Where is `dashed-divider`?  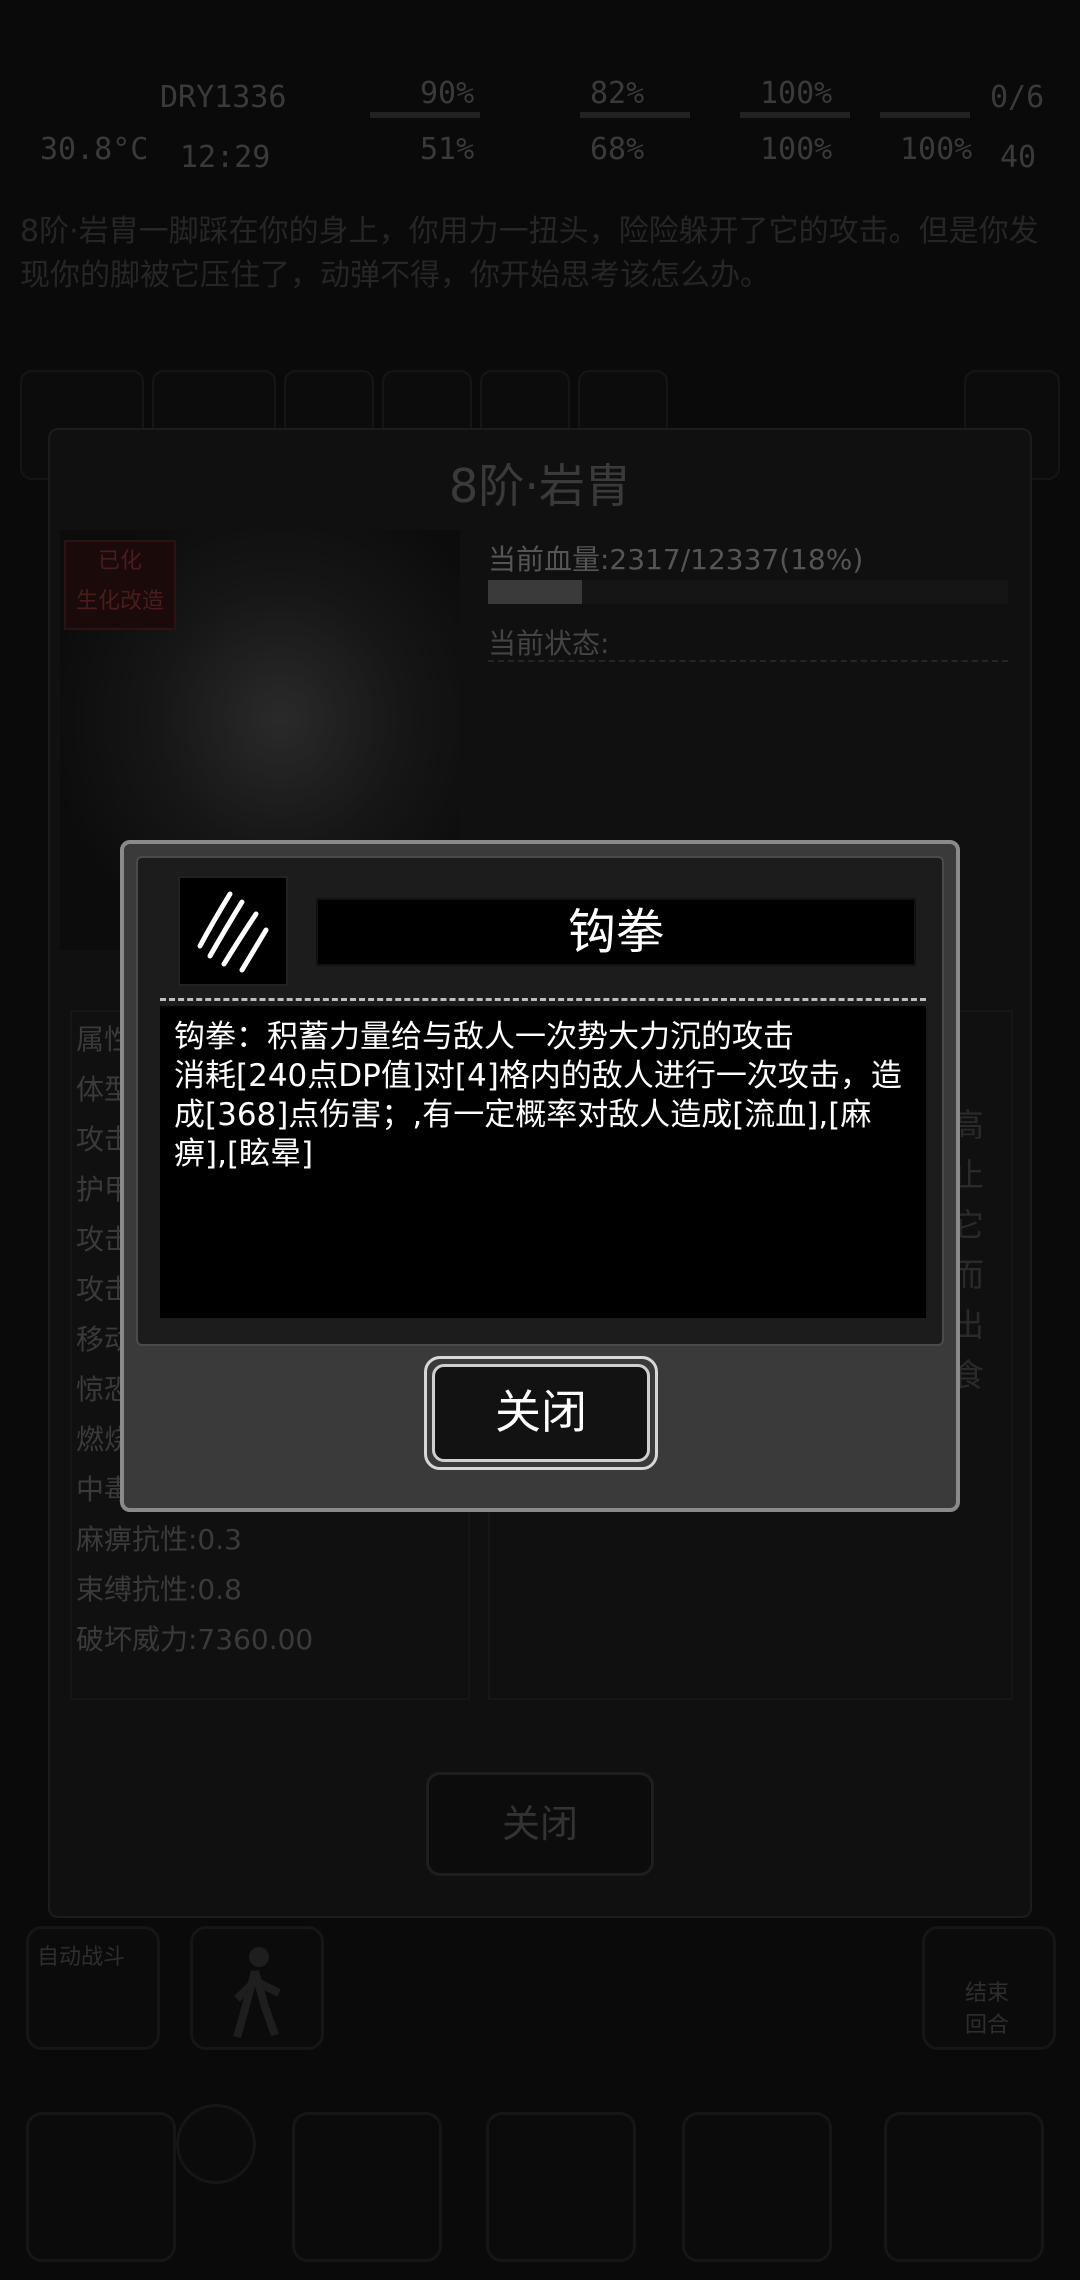
dashed-divider is located at coordinates (543, 999).